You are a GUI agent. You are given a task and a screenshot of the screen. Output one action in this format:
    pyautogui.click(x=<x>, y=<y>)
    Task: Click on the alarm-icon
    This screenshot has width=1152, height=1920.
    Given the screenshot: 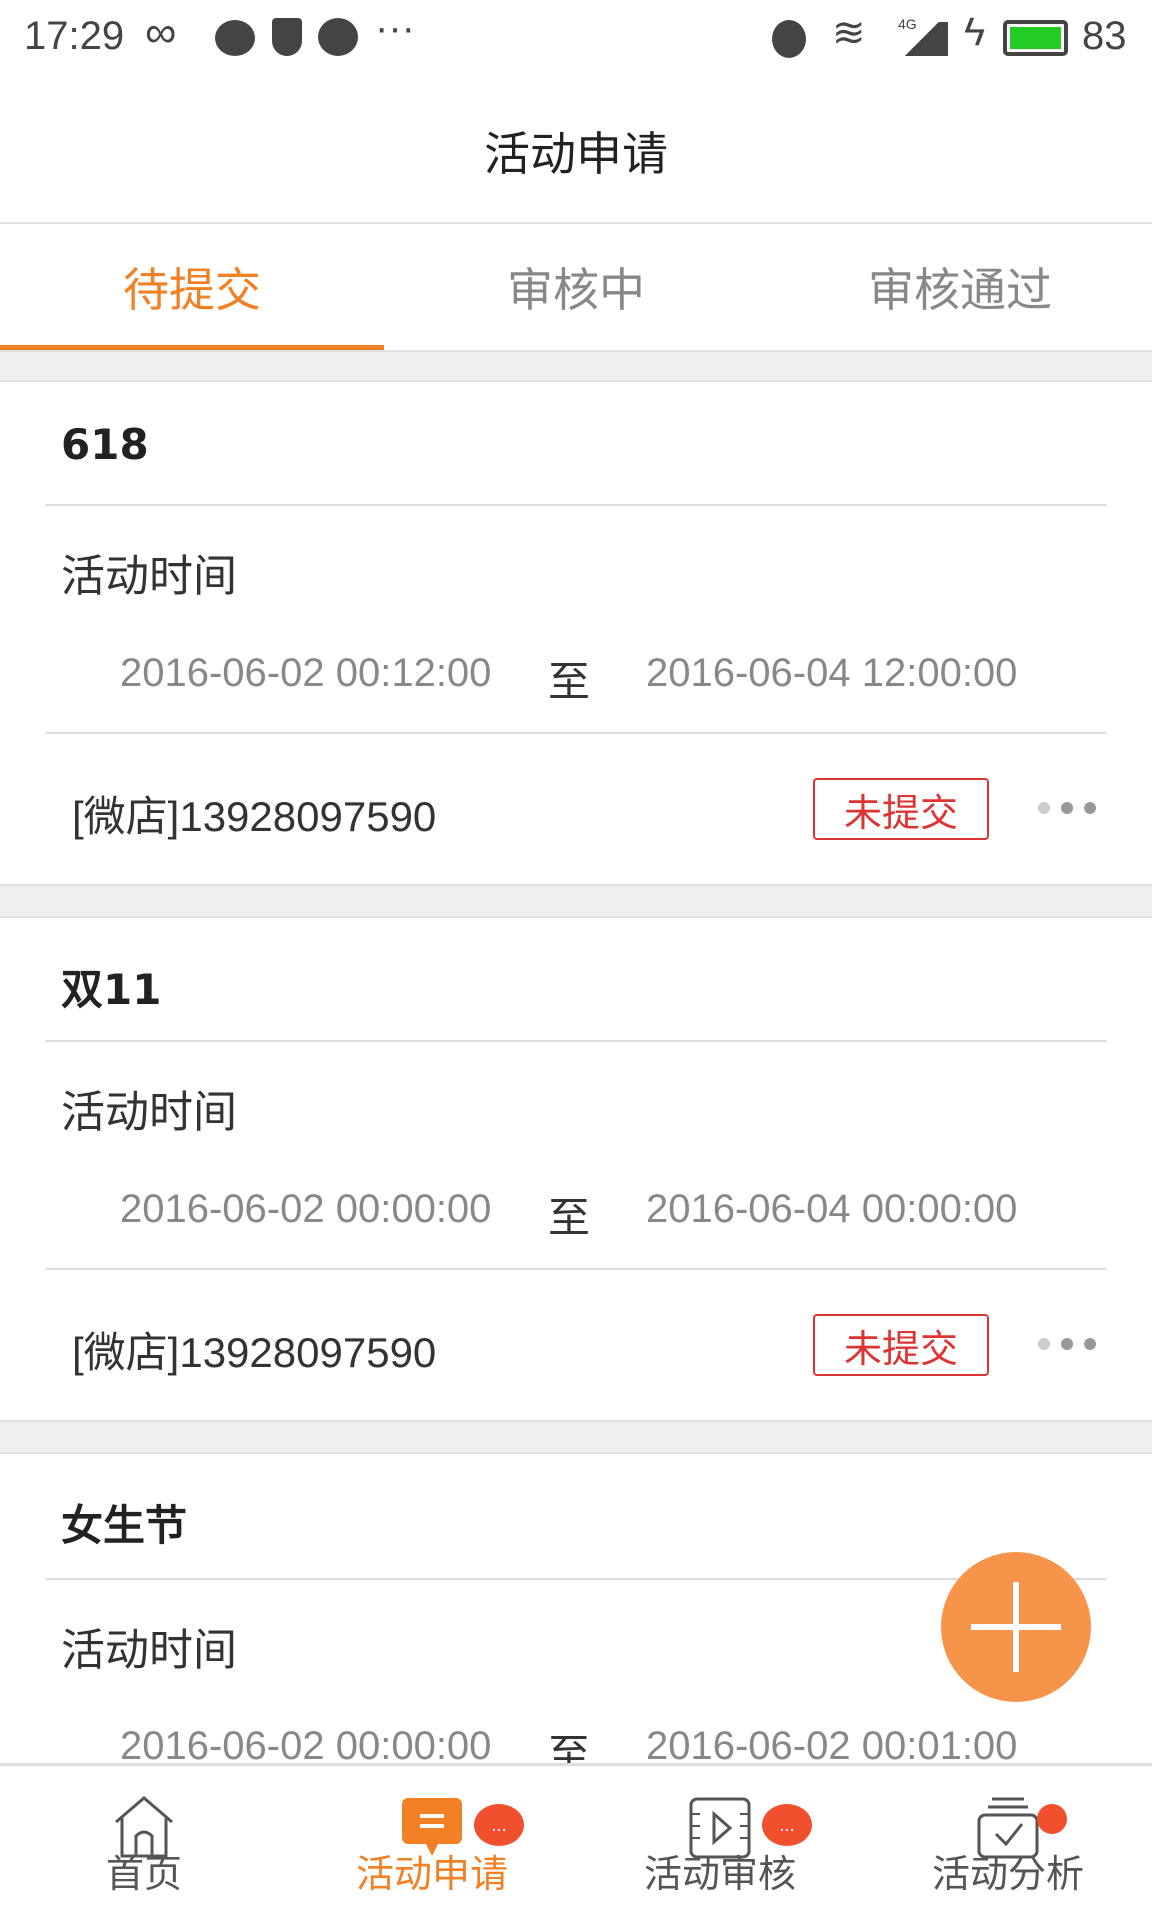 What is the action you would take?
    pyautogui.click(x=789, y=39)
    